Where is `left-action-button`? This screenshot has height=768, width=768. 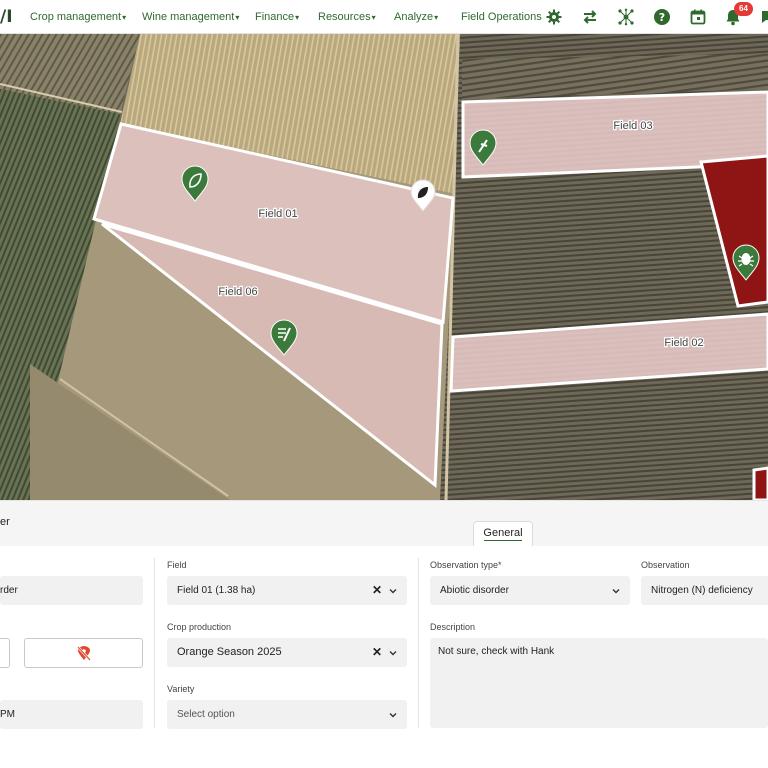 left-action-button is located at coordinates (5, 653).